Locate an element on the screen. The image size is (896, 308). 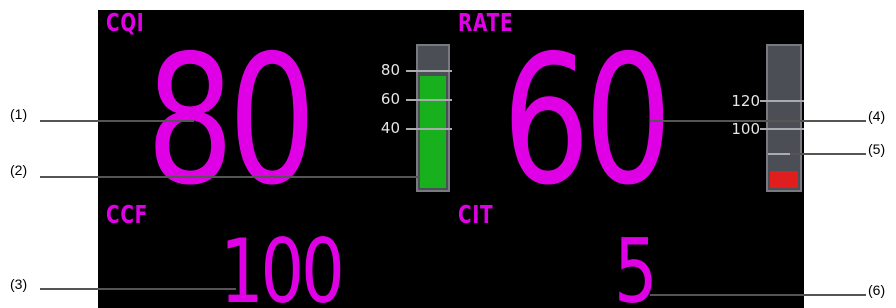
callout-2: (2) is located at coordinates (19, 170).